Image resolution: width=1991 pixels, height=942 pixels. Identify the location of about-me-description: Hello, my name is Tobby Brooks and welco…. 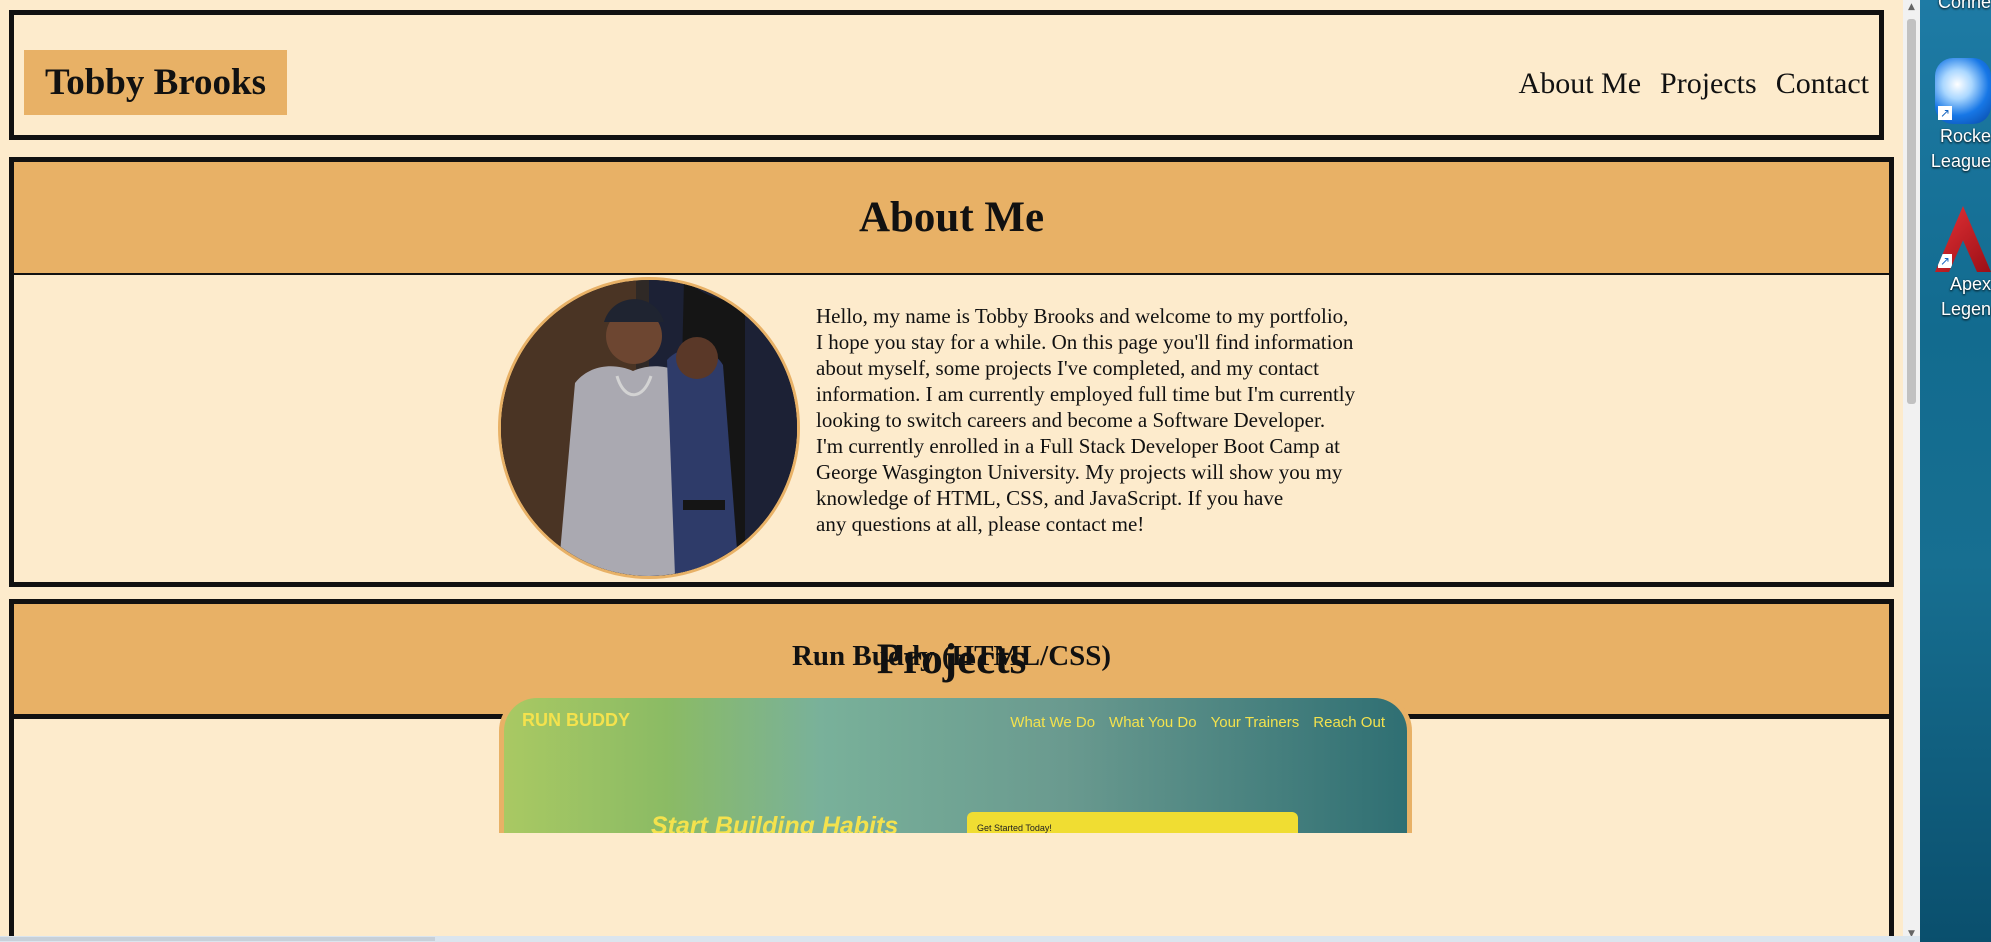
(1086, 420).